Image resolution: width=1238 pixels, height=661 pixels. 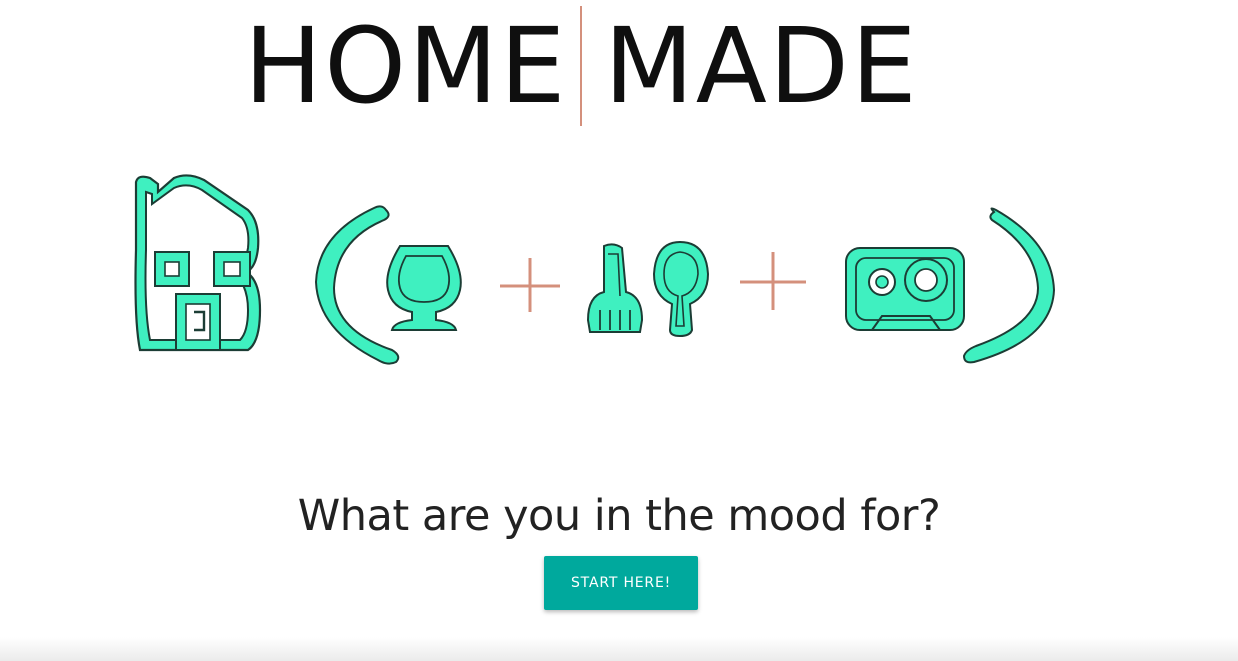 I want to click on open-paren-icon, so click(x=357, y=285).